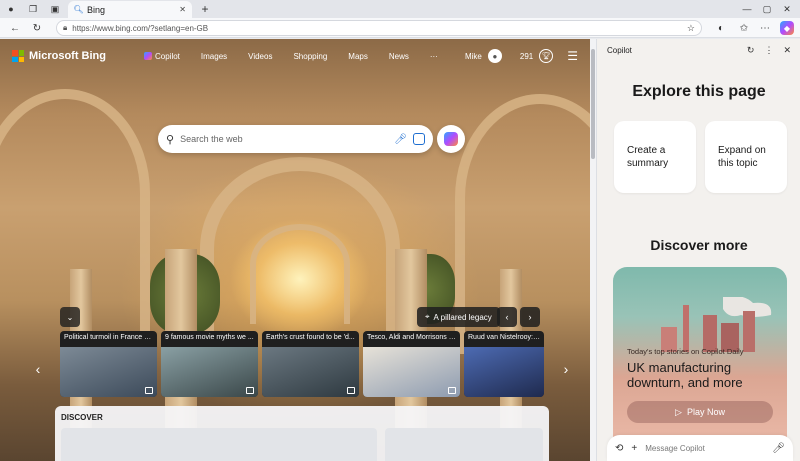 This screenshot has width=800, height=461. I want to click on more-options-icon: ⋮, so click(768, 50).